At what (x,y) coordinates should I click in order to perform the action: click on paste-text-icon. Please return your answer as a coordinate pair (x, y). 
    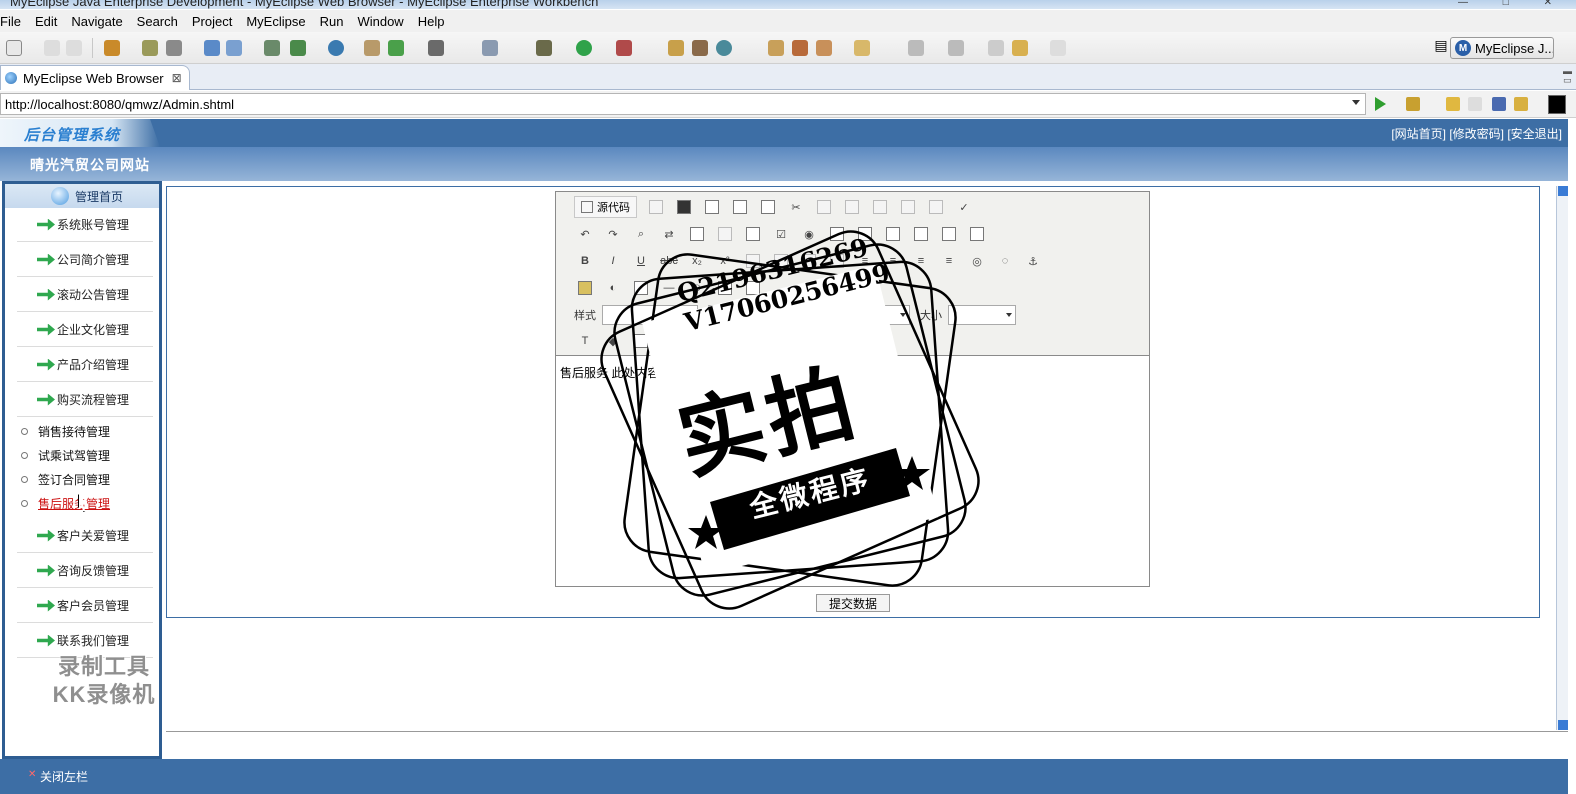
    Looking at the image, I should click on (880, 207).